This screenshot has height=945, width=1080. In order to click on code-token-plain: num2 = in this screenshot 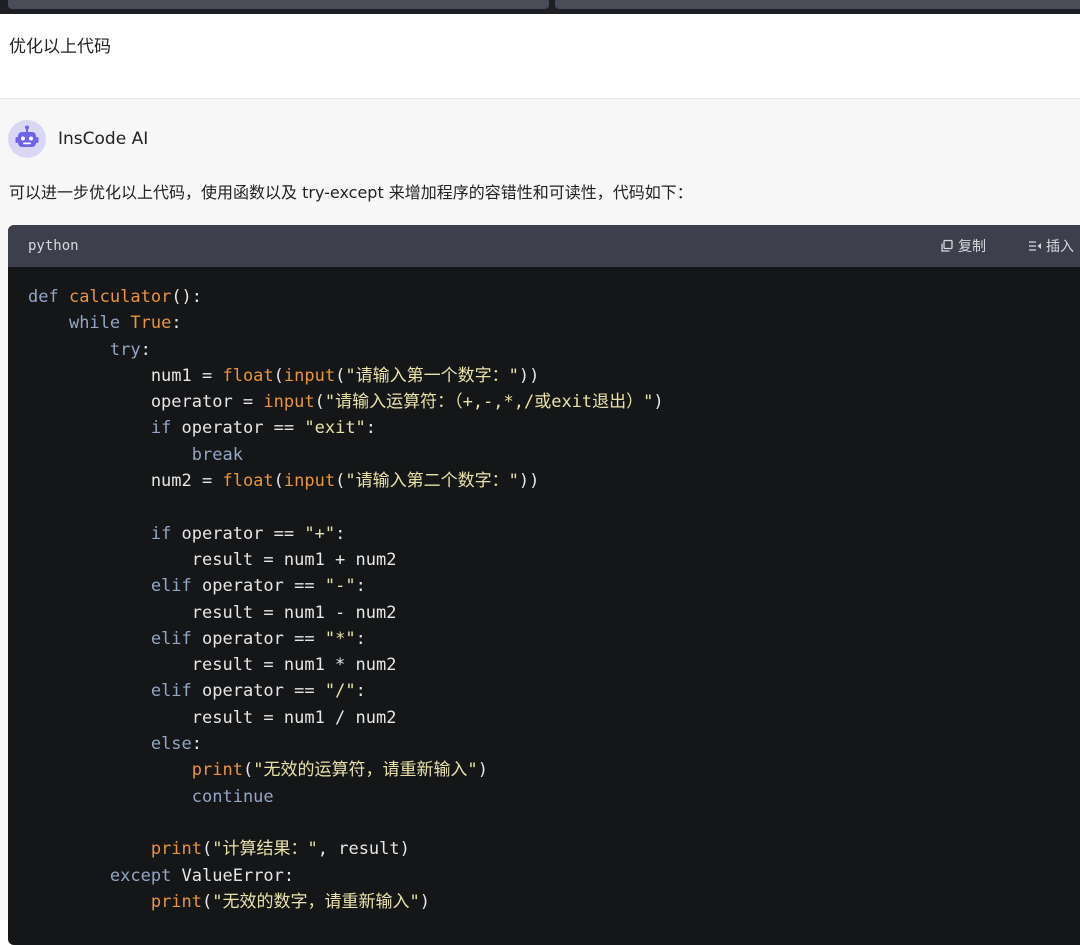, I will do `click(125, 481)`.